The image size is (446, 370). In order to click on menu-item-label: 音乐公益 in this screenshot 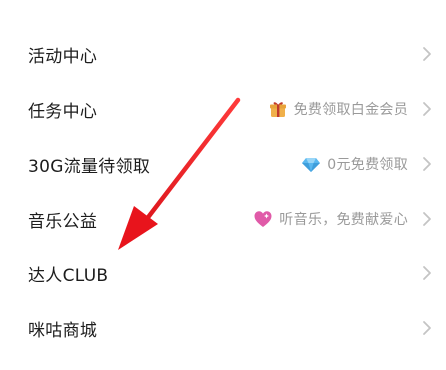, I will do `click(63, 221)`.